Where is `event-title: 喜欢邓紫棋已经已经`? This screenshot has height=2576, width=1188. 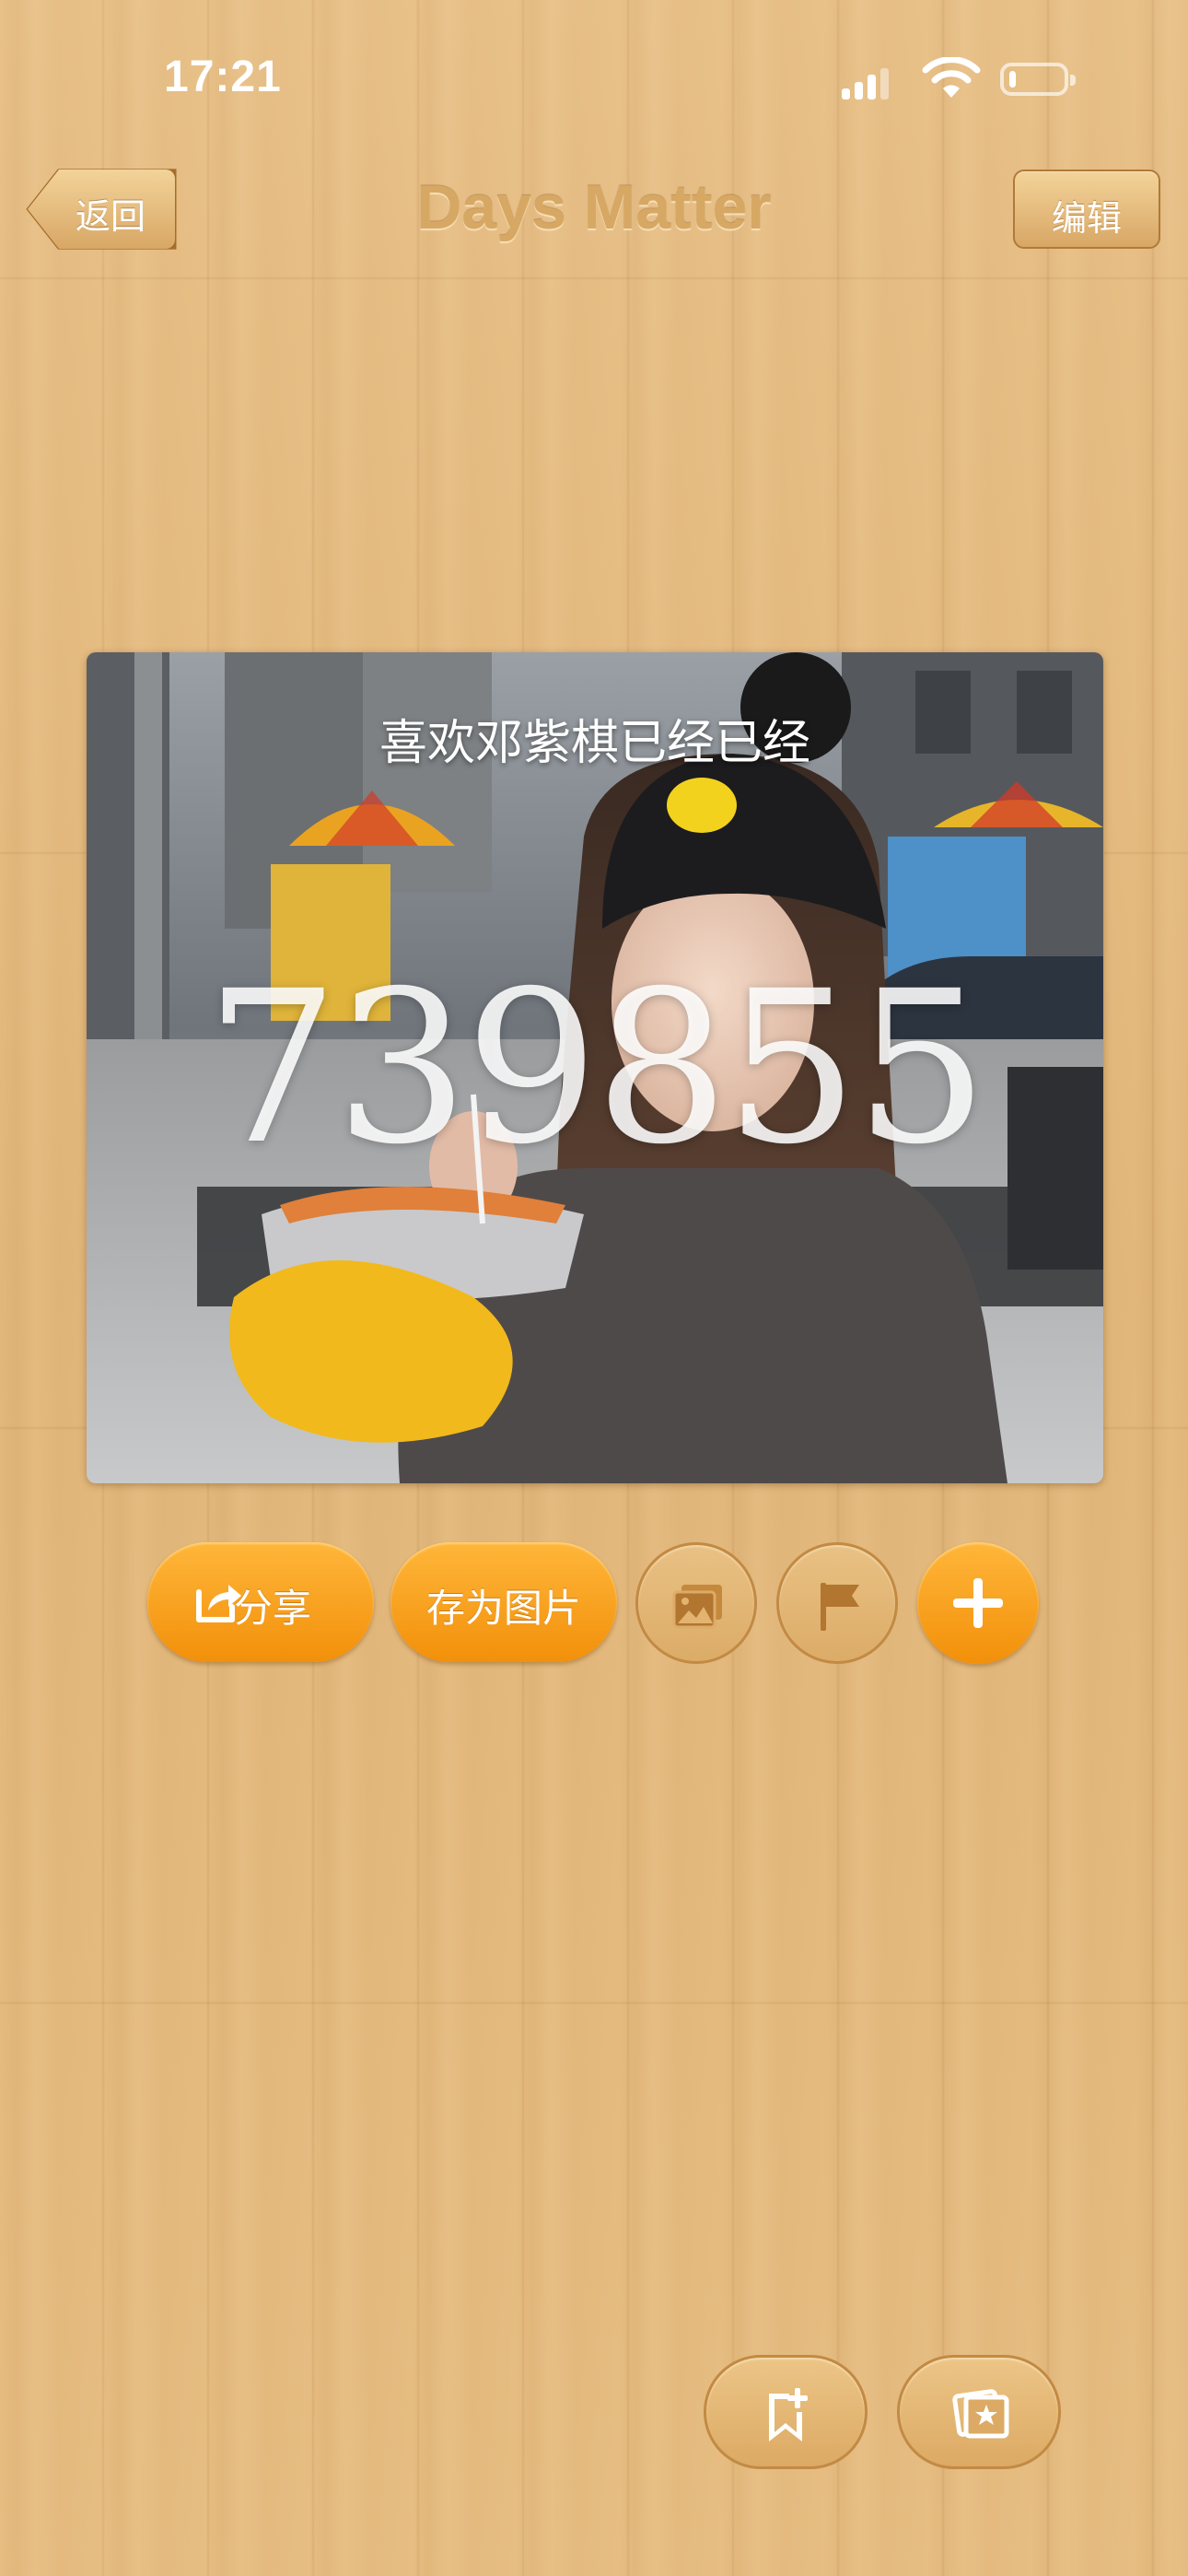 event-title: 喜欢邓紫棋已经已经 is located at coordinates (594, 743).